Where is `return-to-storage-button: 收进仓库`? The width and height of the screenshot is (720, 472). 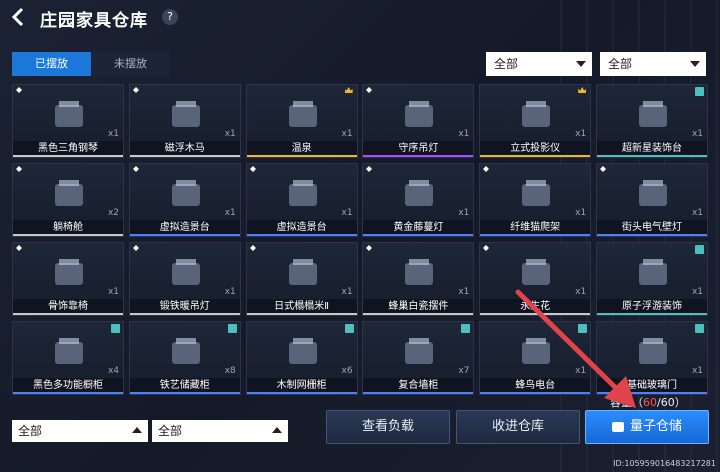
return-to-storage-button: 收进仓库 is located at coordinates (518, 427).